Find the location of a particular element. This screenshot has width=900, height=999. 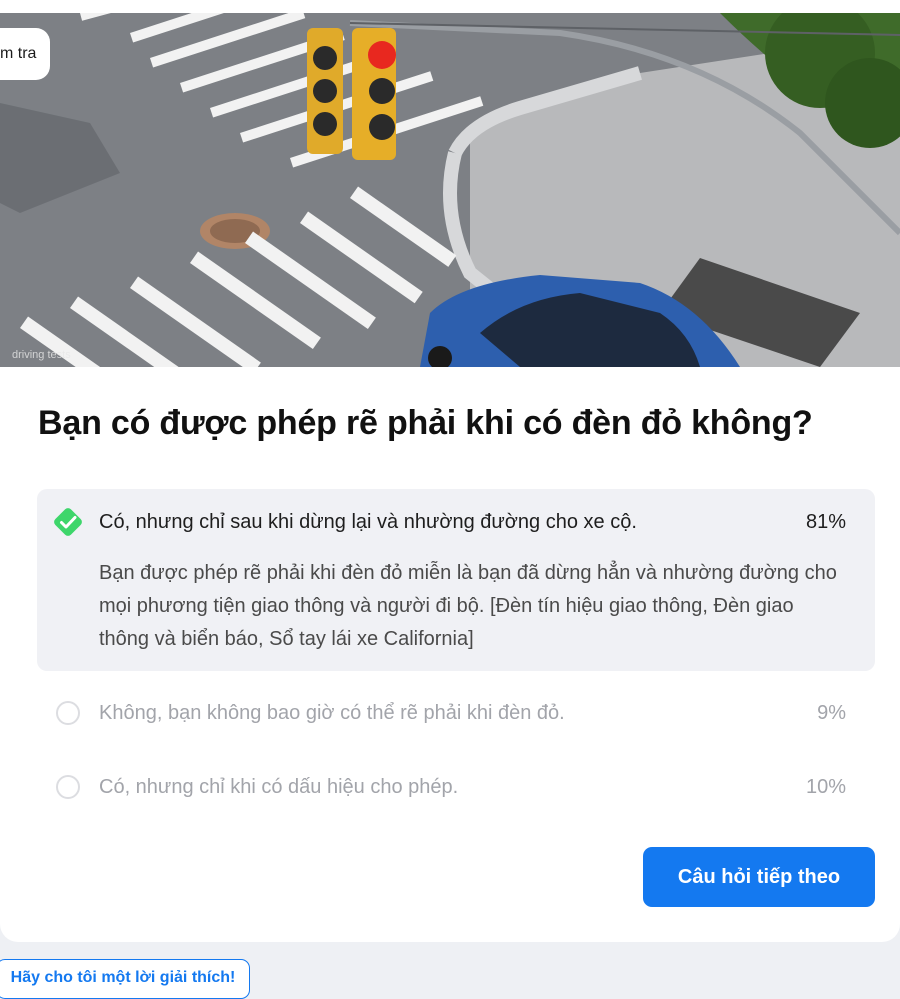

answer-option-2-percent: 9% is located at coordinates (831, 713).